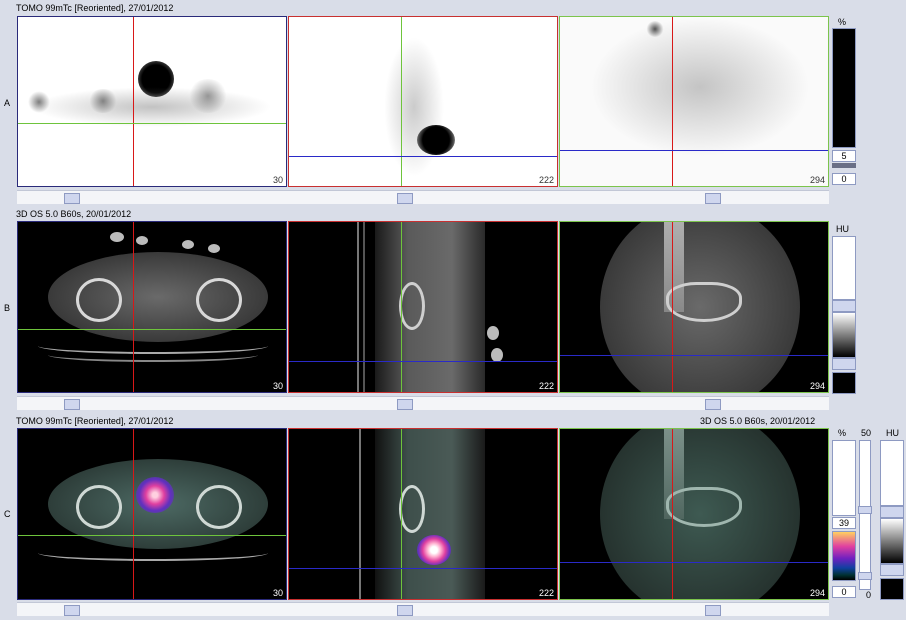 The height and width of the screenshot is (620, 906). What do you see at coordinates (844, 364) in the screenshot?
I see `scale-b-handle-bottom` at bounding box center [844, 364].